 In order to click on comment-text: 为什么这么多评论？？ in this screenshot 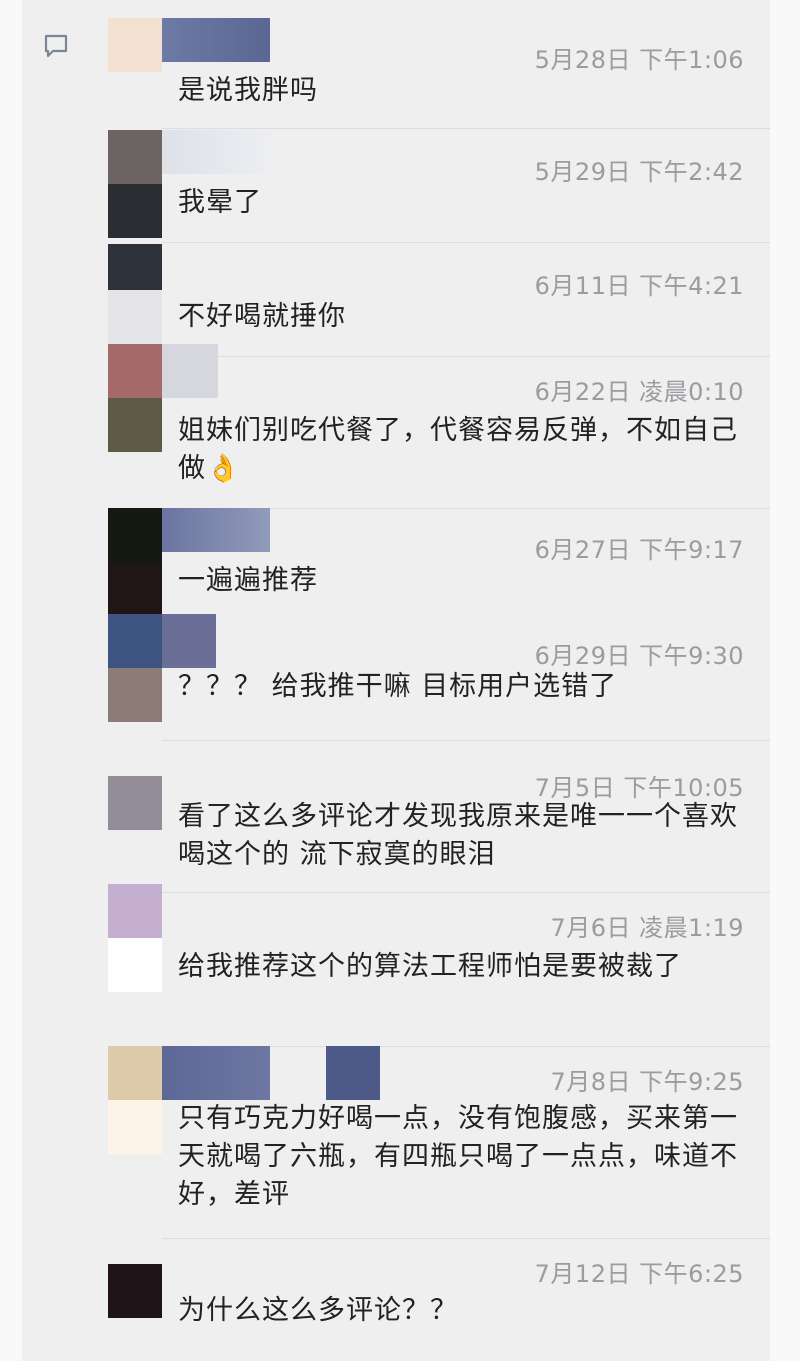, I will do `click(318, 1310)`.